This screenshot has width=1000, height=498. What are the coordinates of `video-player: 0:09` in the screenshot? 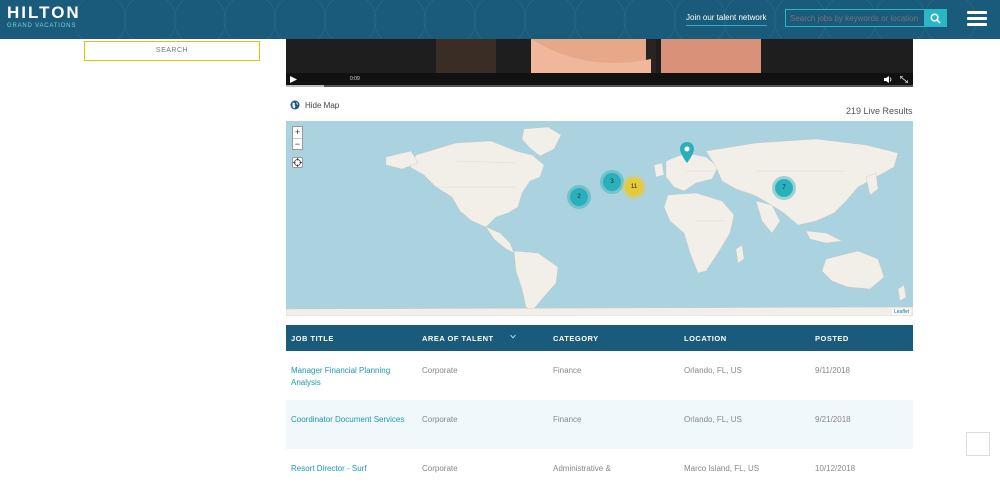 It's located at (599, 63).